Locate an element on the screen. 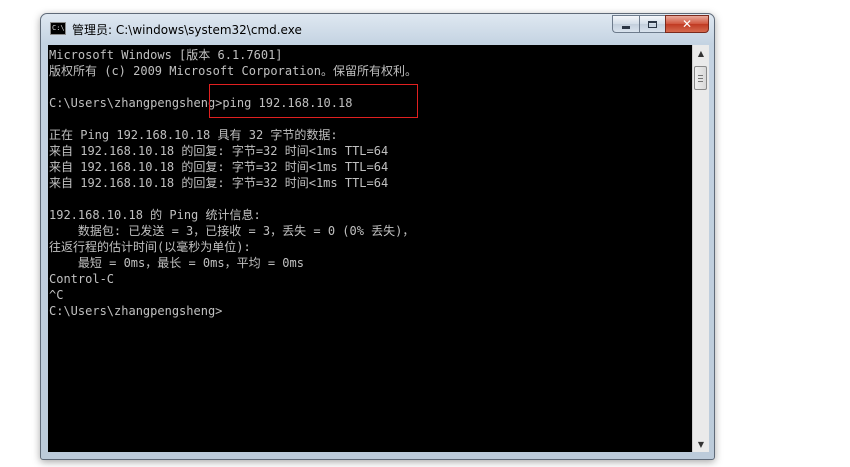  title-bar: C:\ 管理员: C:\windows\system32\cmd.exe ✕ is located at coordinates (377, 29).